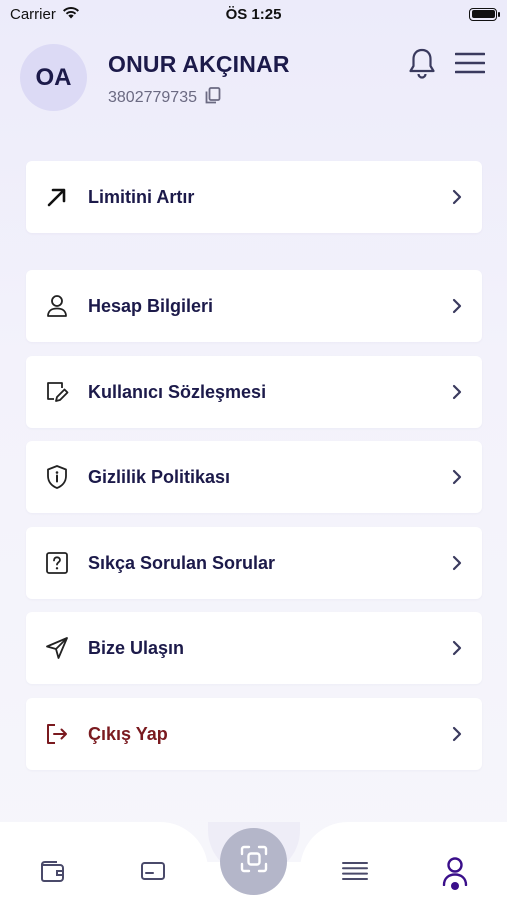  What do you see at coordinates (128, 733) in the screenshot?
I see `menu-label-logout: Çıkış Yap` at bounding box center [128, 733].